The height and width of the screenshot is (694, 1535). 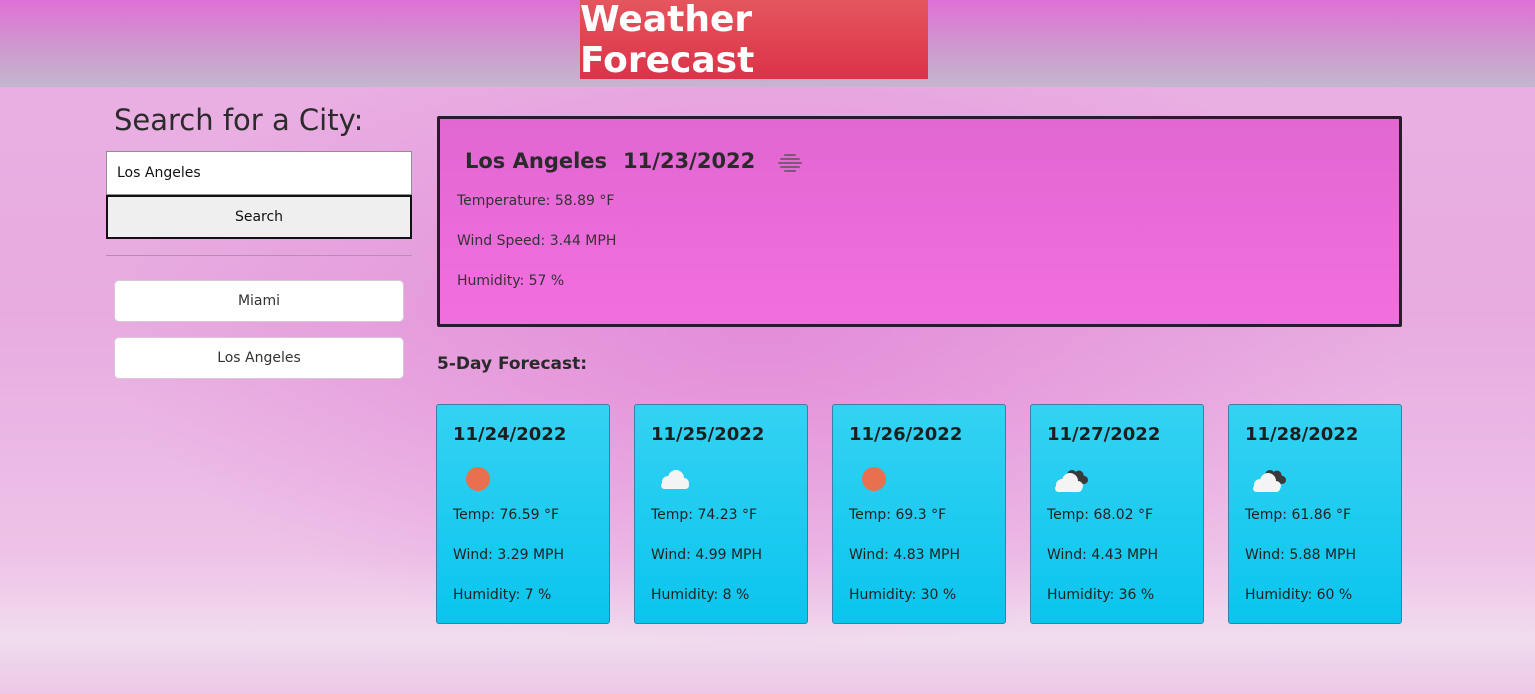 I want to click on current-date: 11/23/2022, so click(x=689, y=161).